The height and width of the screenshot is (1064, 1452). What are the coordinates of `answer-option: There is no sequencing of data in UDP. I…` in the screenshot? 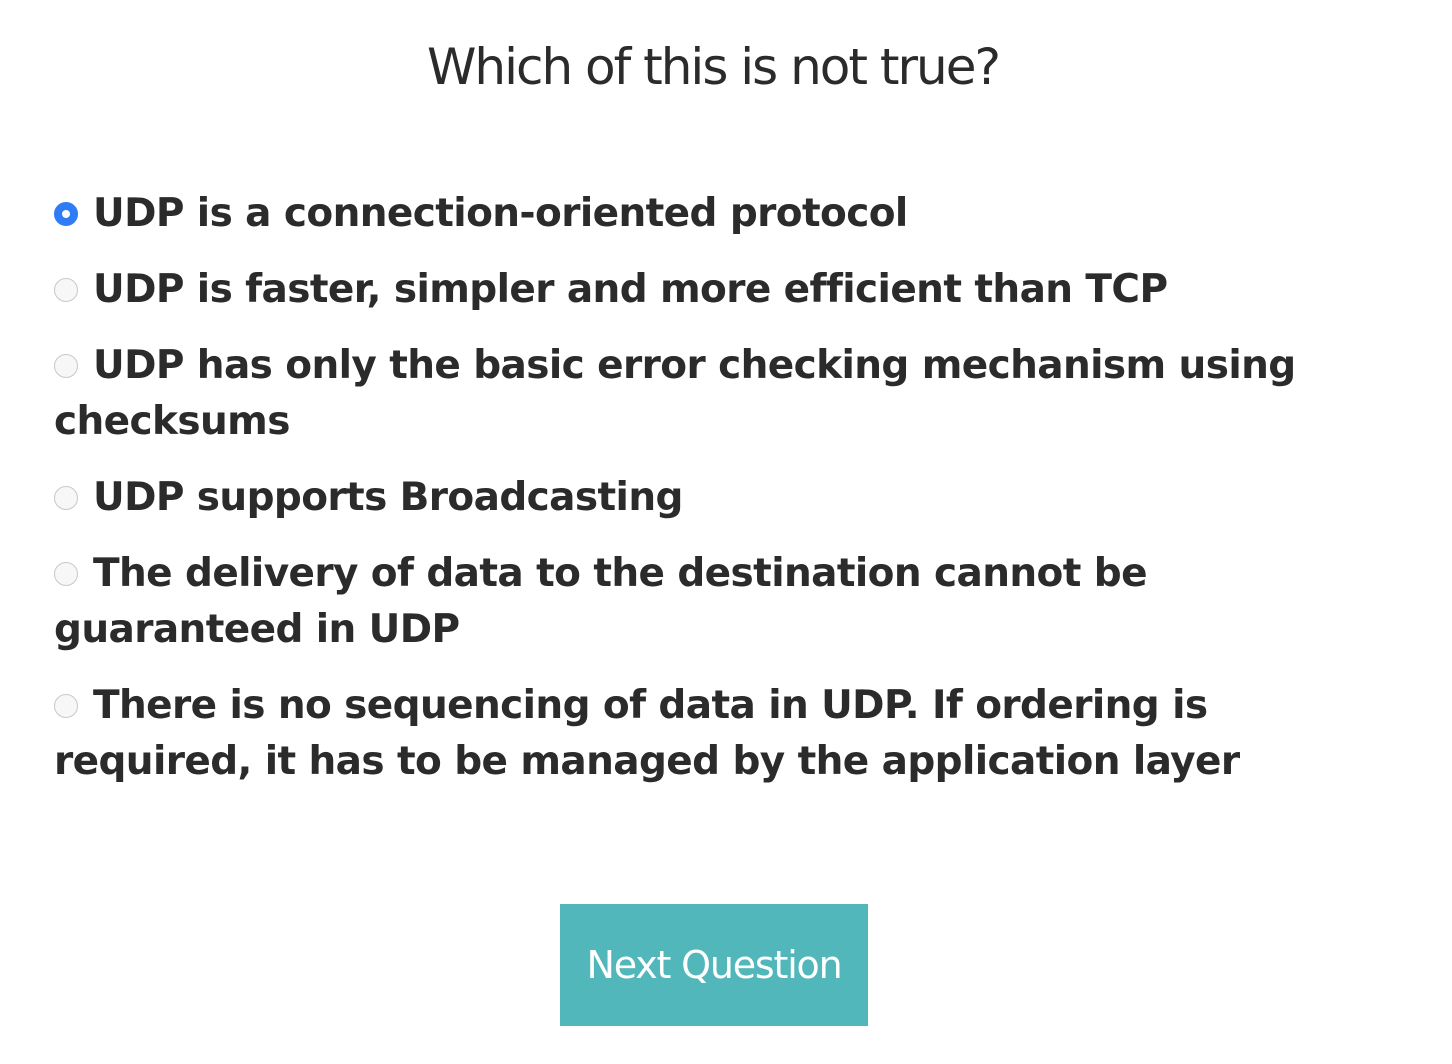 It's located at (704, 734).